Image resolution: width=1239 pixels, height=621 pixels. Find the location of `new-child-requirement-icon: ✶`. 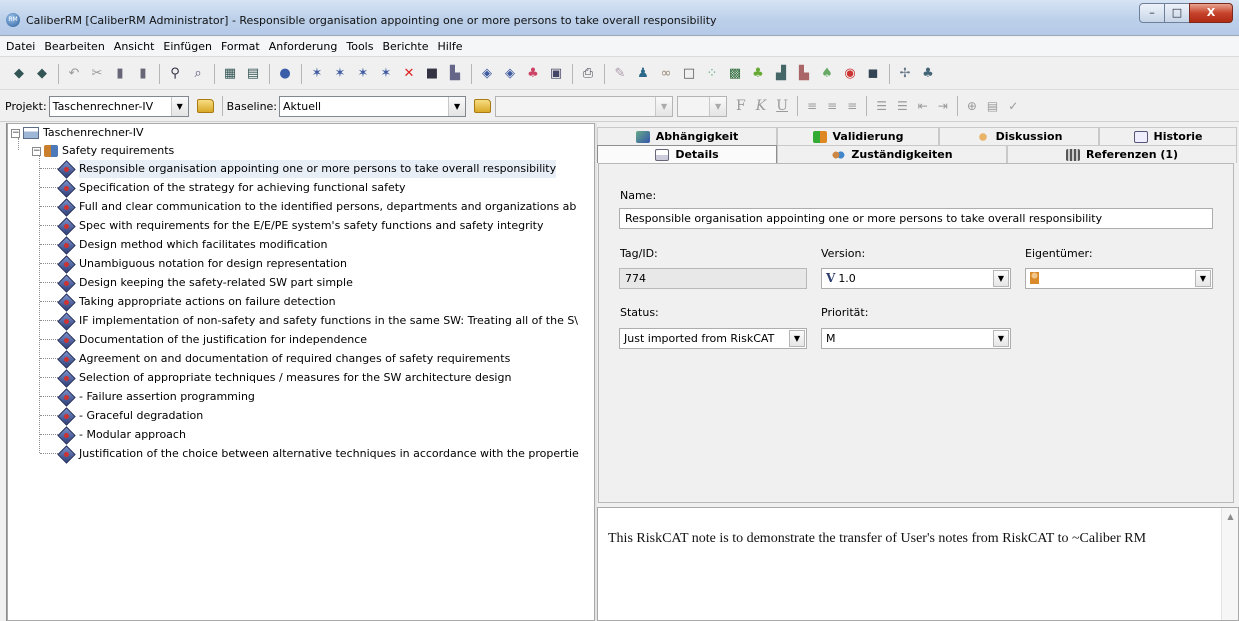

new-child-requirement-icon: ✶ is located at coordinates (340, 74).